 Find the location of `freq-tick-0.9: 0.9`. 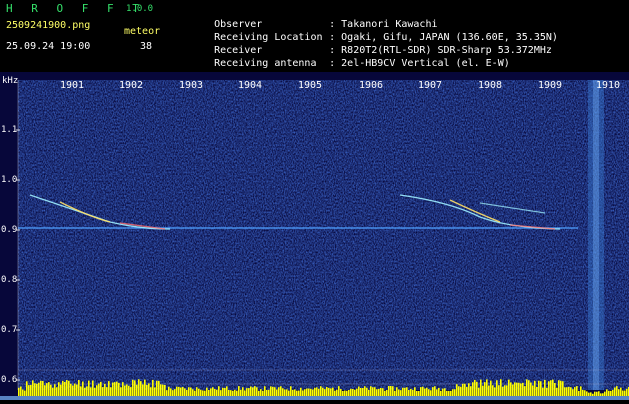

freq-tick-0.9: 0.9 is located at coordinates (9, 230).